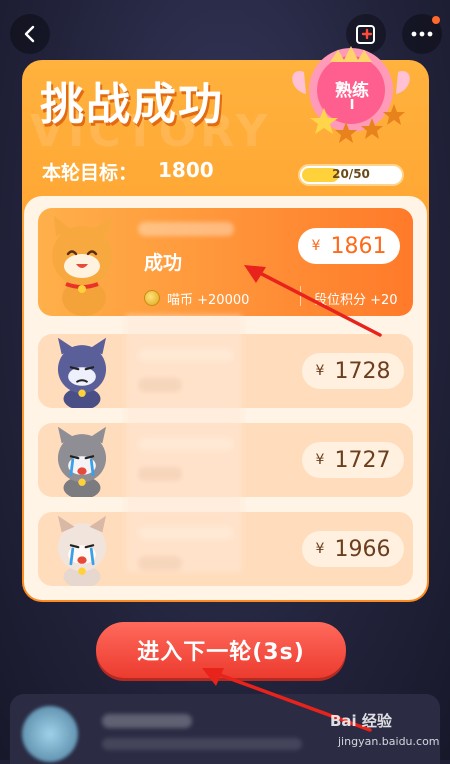 The width and height of the screenshot is (450, 764). What do you see at coordinates (90, 173) in the screenshot?
I see `goal-label: 本轮目标：` at bounding box center [90, 173].